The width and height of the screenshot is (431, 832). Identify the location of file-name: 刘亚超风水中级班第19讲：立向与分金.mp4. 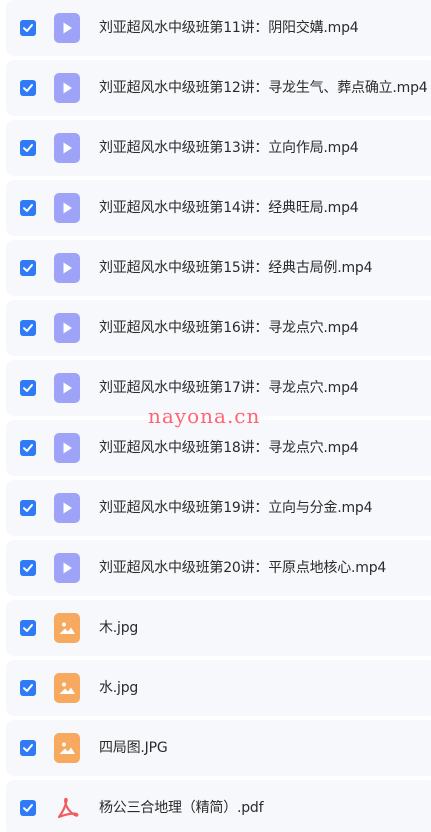
(235, 508).